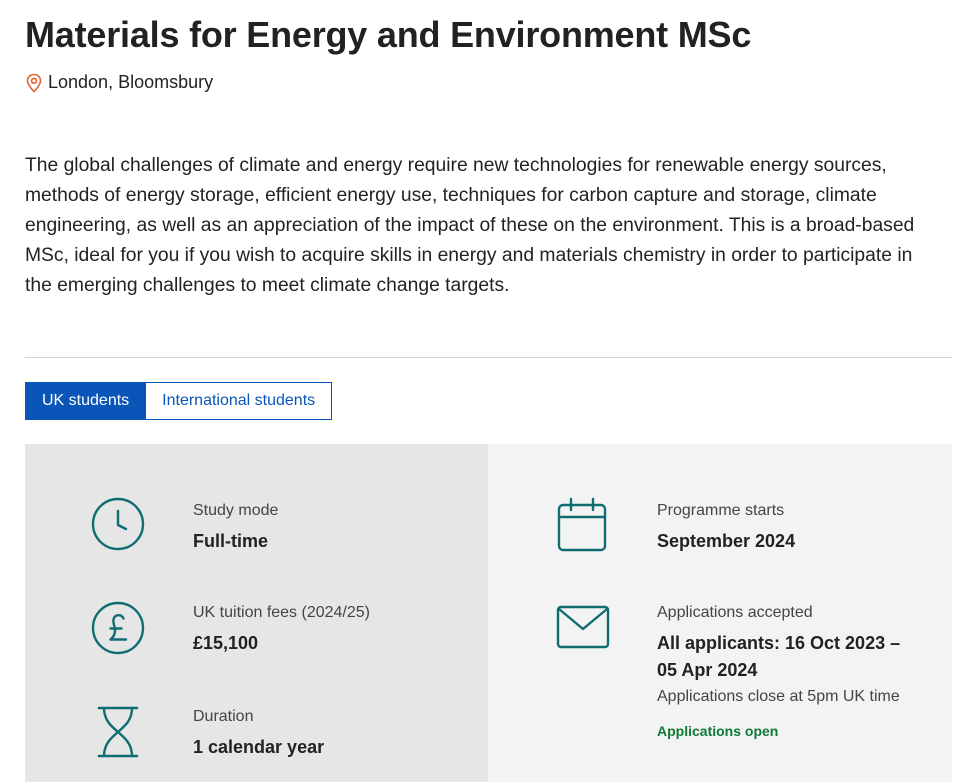 This screenshot has height=782, width=978. I want to click on location-text: London, Bloomsbury, so click(131, 82).